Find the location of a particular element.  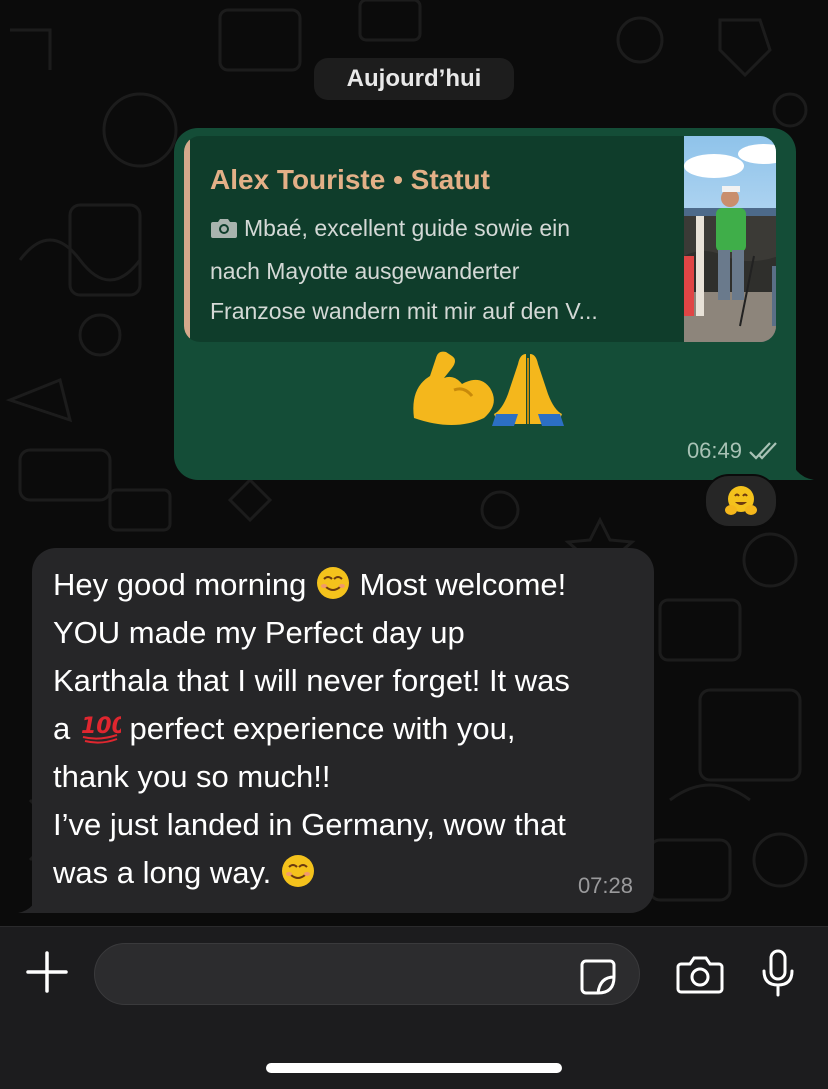

home-indicator is located at coordinates (414, 1068).